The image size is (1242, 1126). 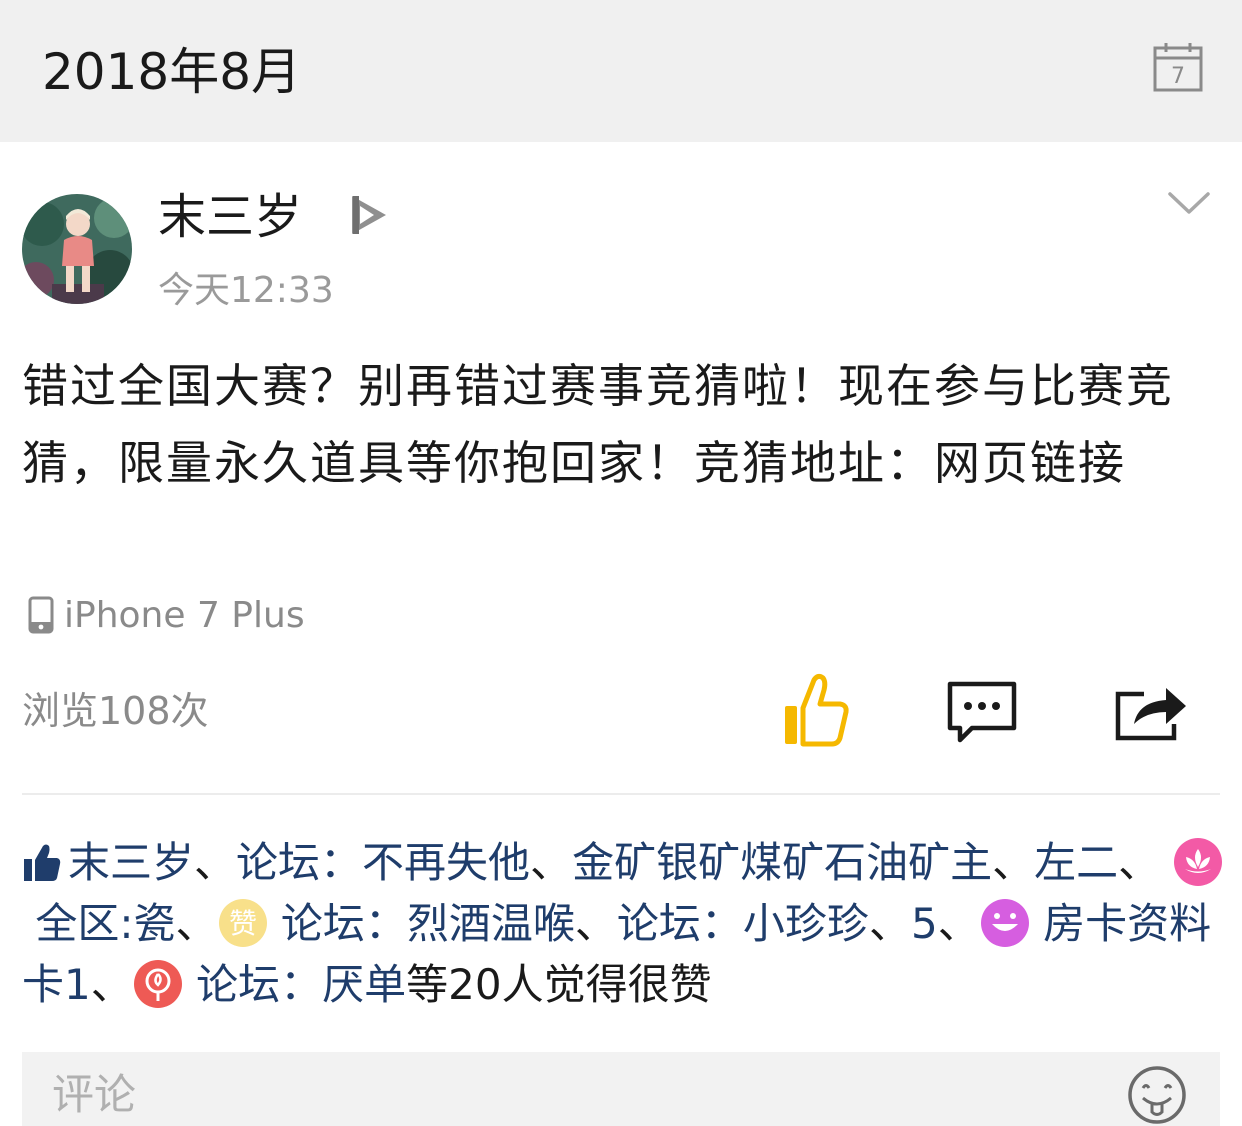 What do you see at coordinates (157, 984) in the screenshot?
I see `rose-badge-icon` at bounding box center [157, 984].